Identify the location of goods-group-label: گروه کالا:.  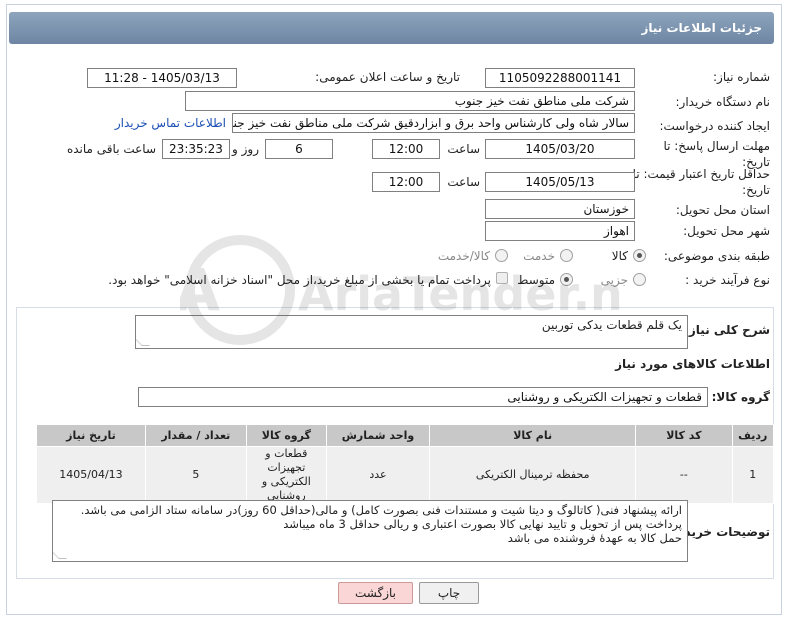
(740, 397).